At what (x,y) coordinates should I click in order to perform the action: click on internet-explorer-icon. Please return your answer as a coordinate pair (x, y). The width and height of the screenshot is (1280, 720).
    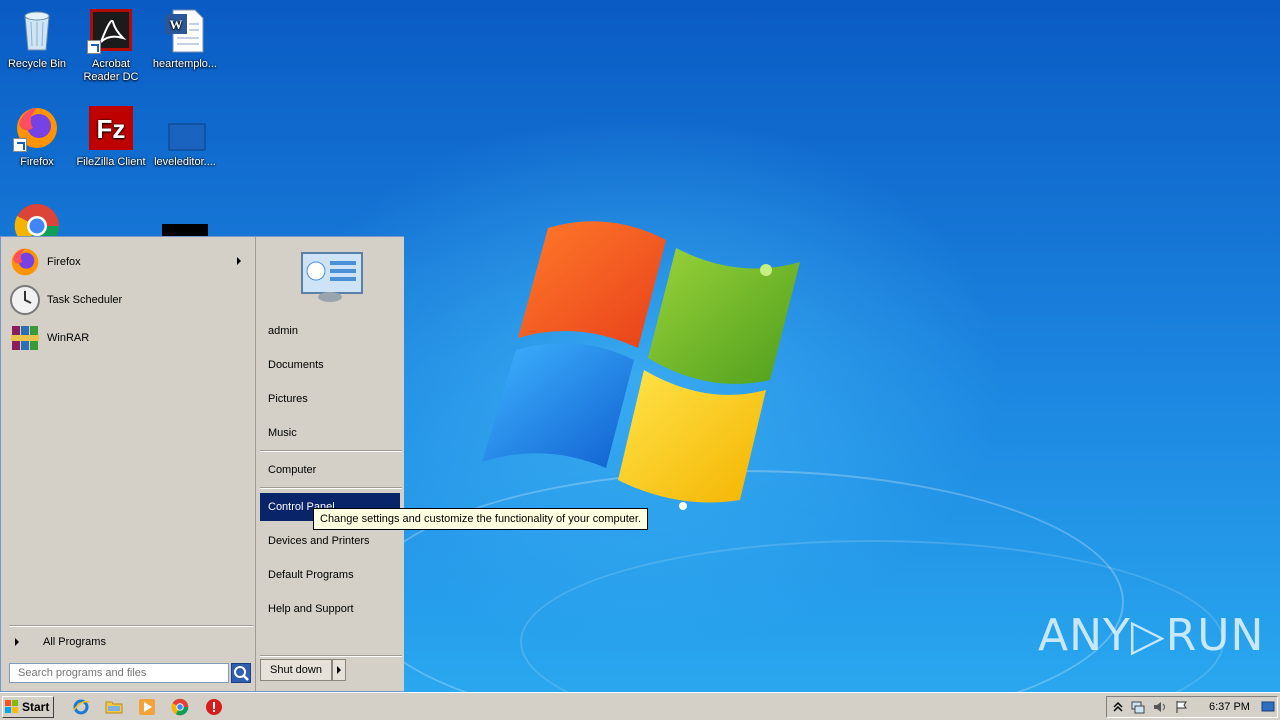
    Looking at the image, I should click on (81, 707).